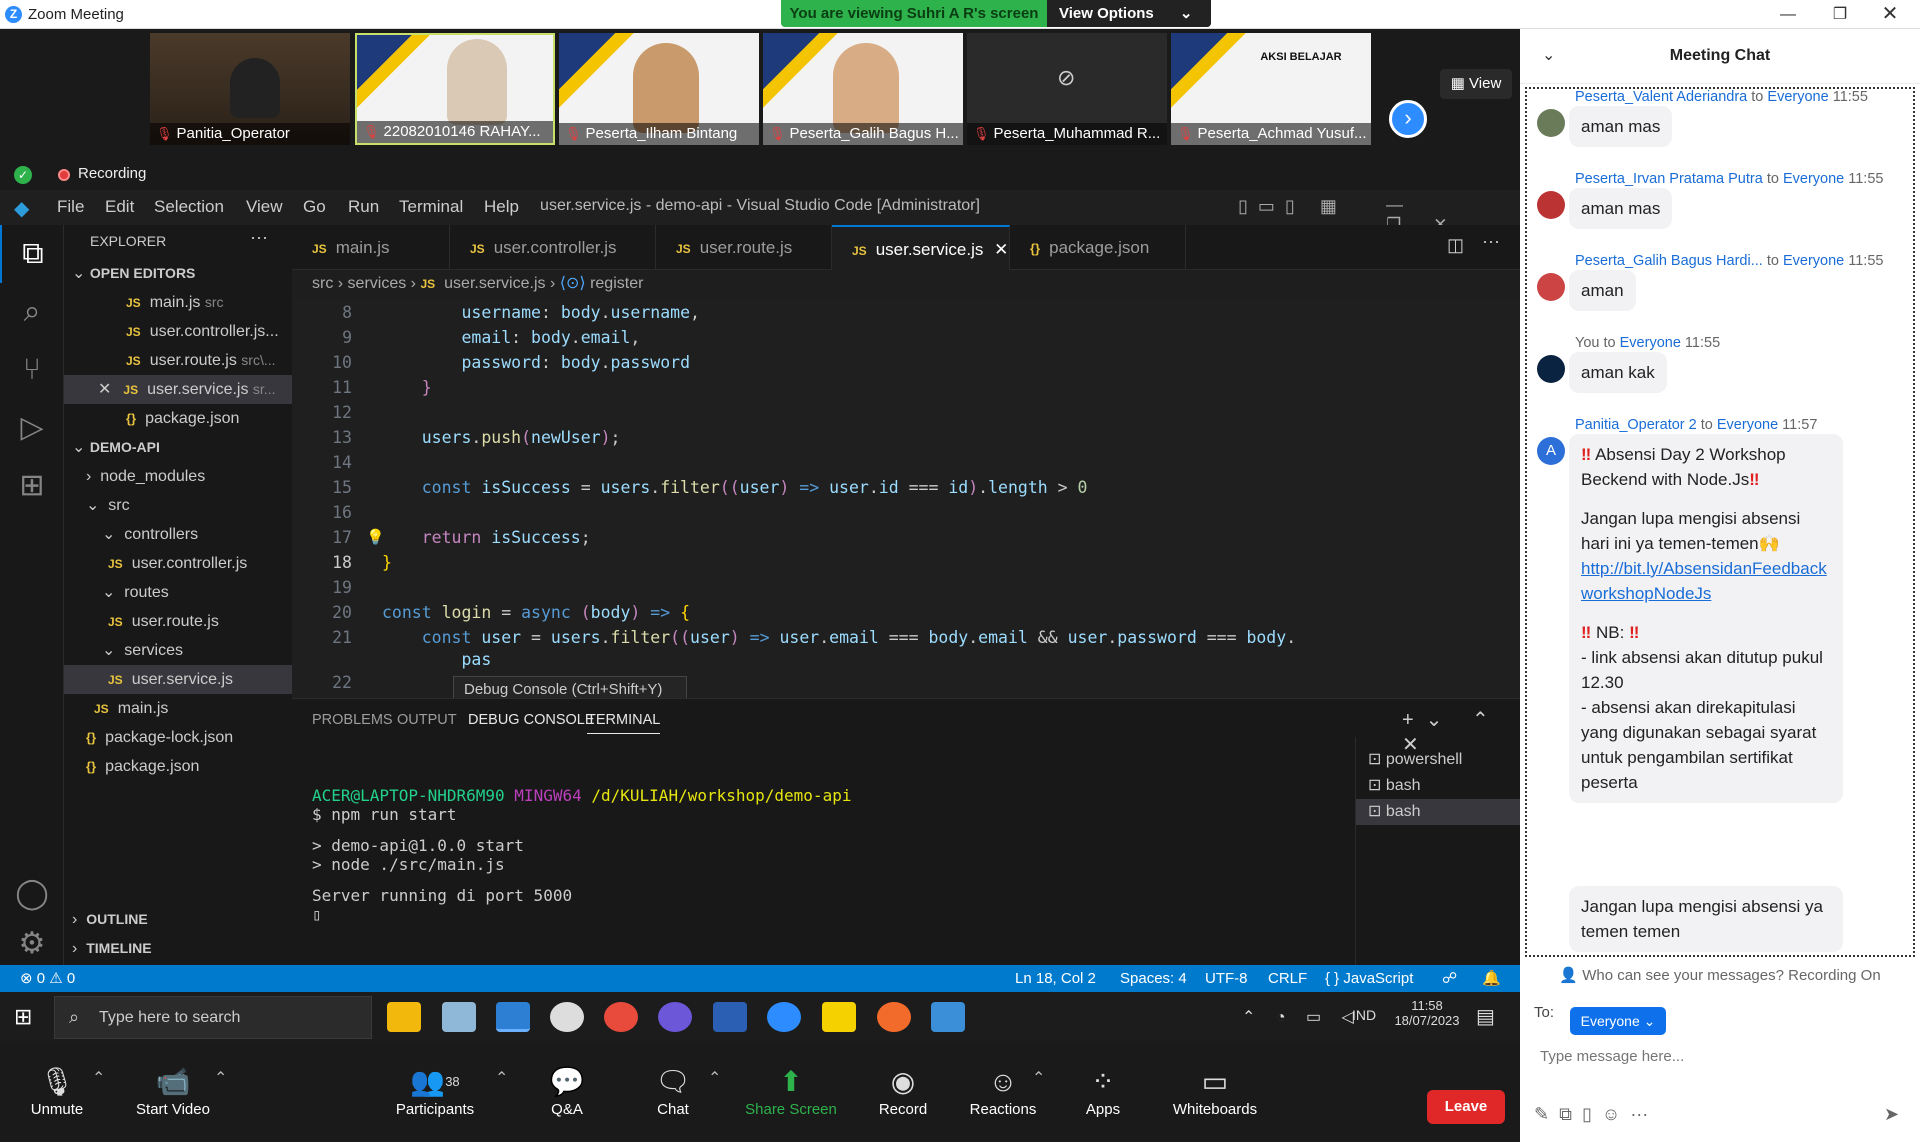 The image size is (1920, 1142). Describe the element at coordinates (567, 1017) in the screenshot. I see `app-icon` at that location.